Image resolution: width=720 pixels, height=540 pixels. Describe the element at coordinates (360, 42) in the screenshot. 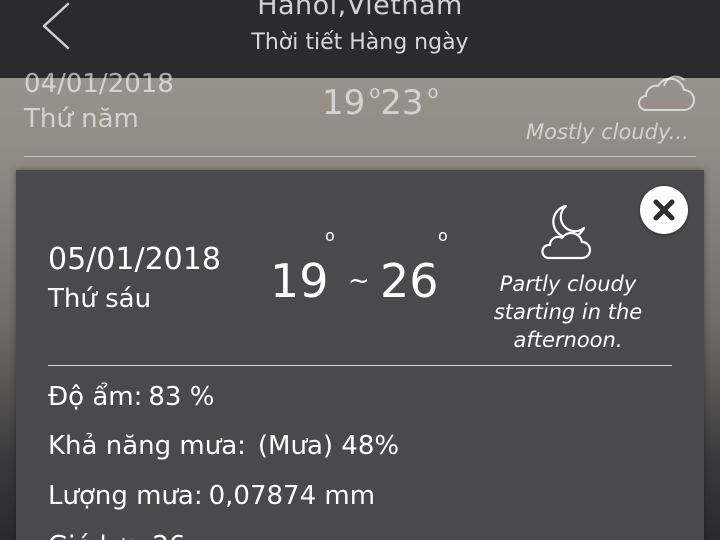

I see `page-subtitle: Thời tiết Hàng ngày` at that location.